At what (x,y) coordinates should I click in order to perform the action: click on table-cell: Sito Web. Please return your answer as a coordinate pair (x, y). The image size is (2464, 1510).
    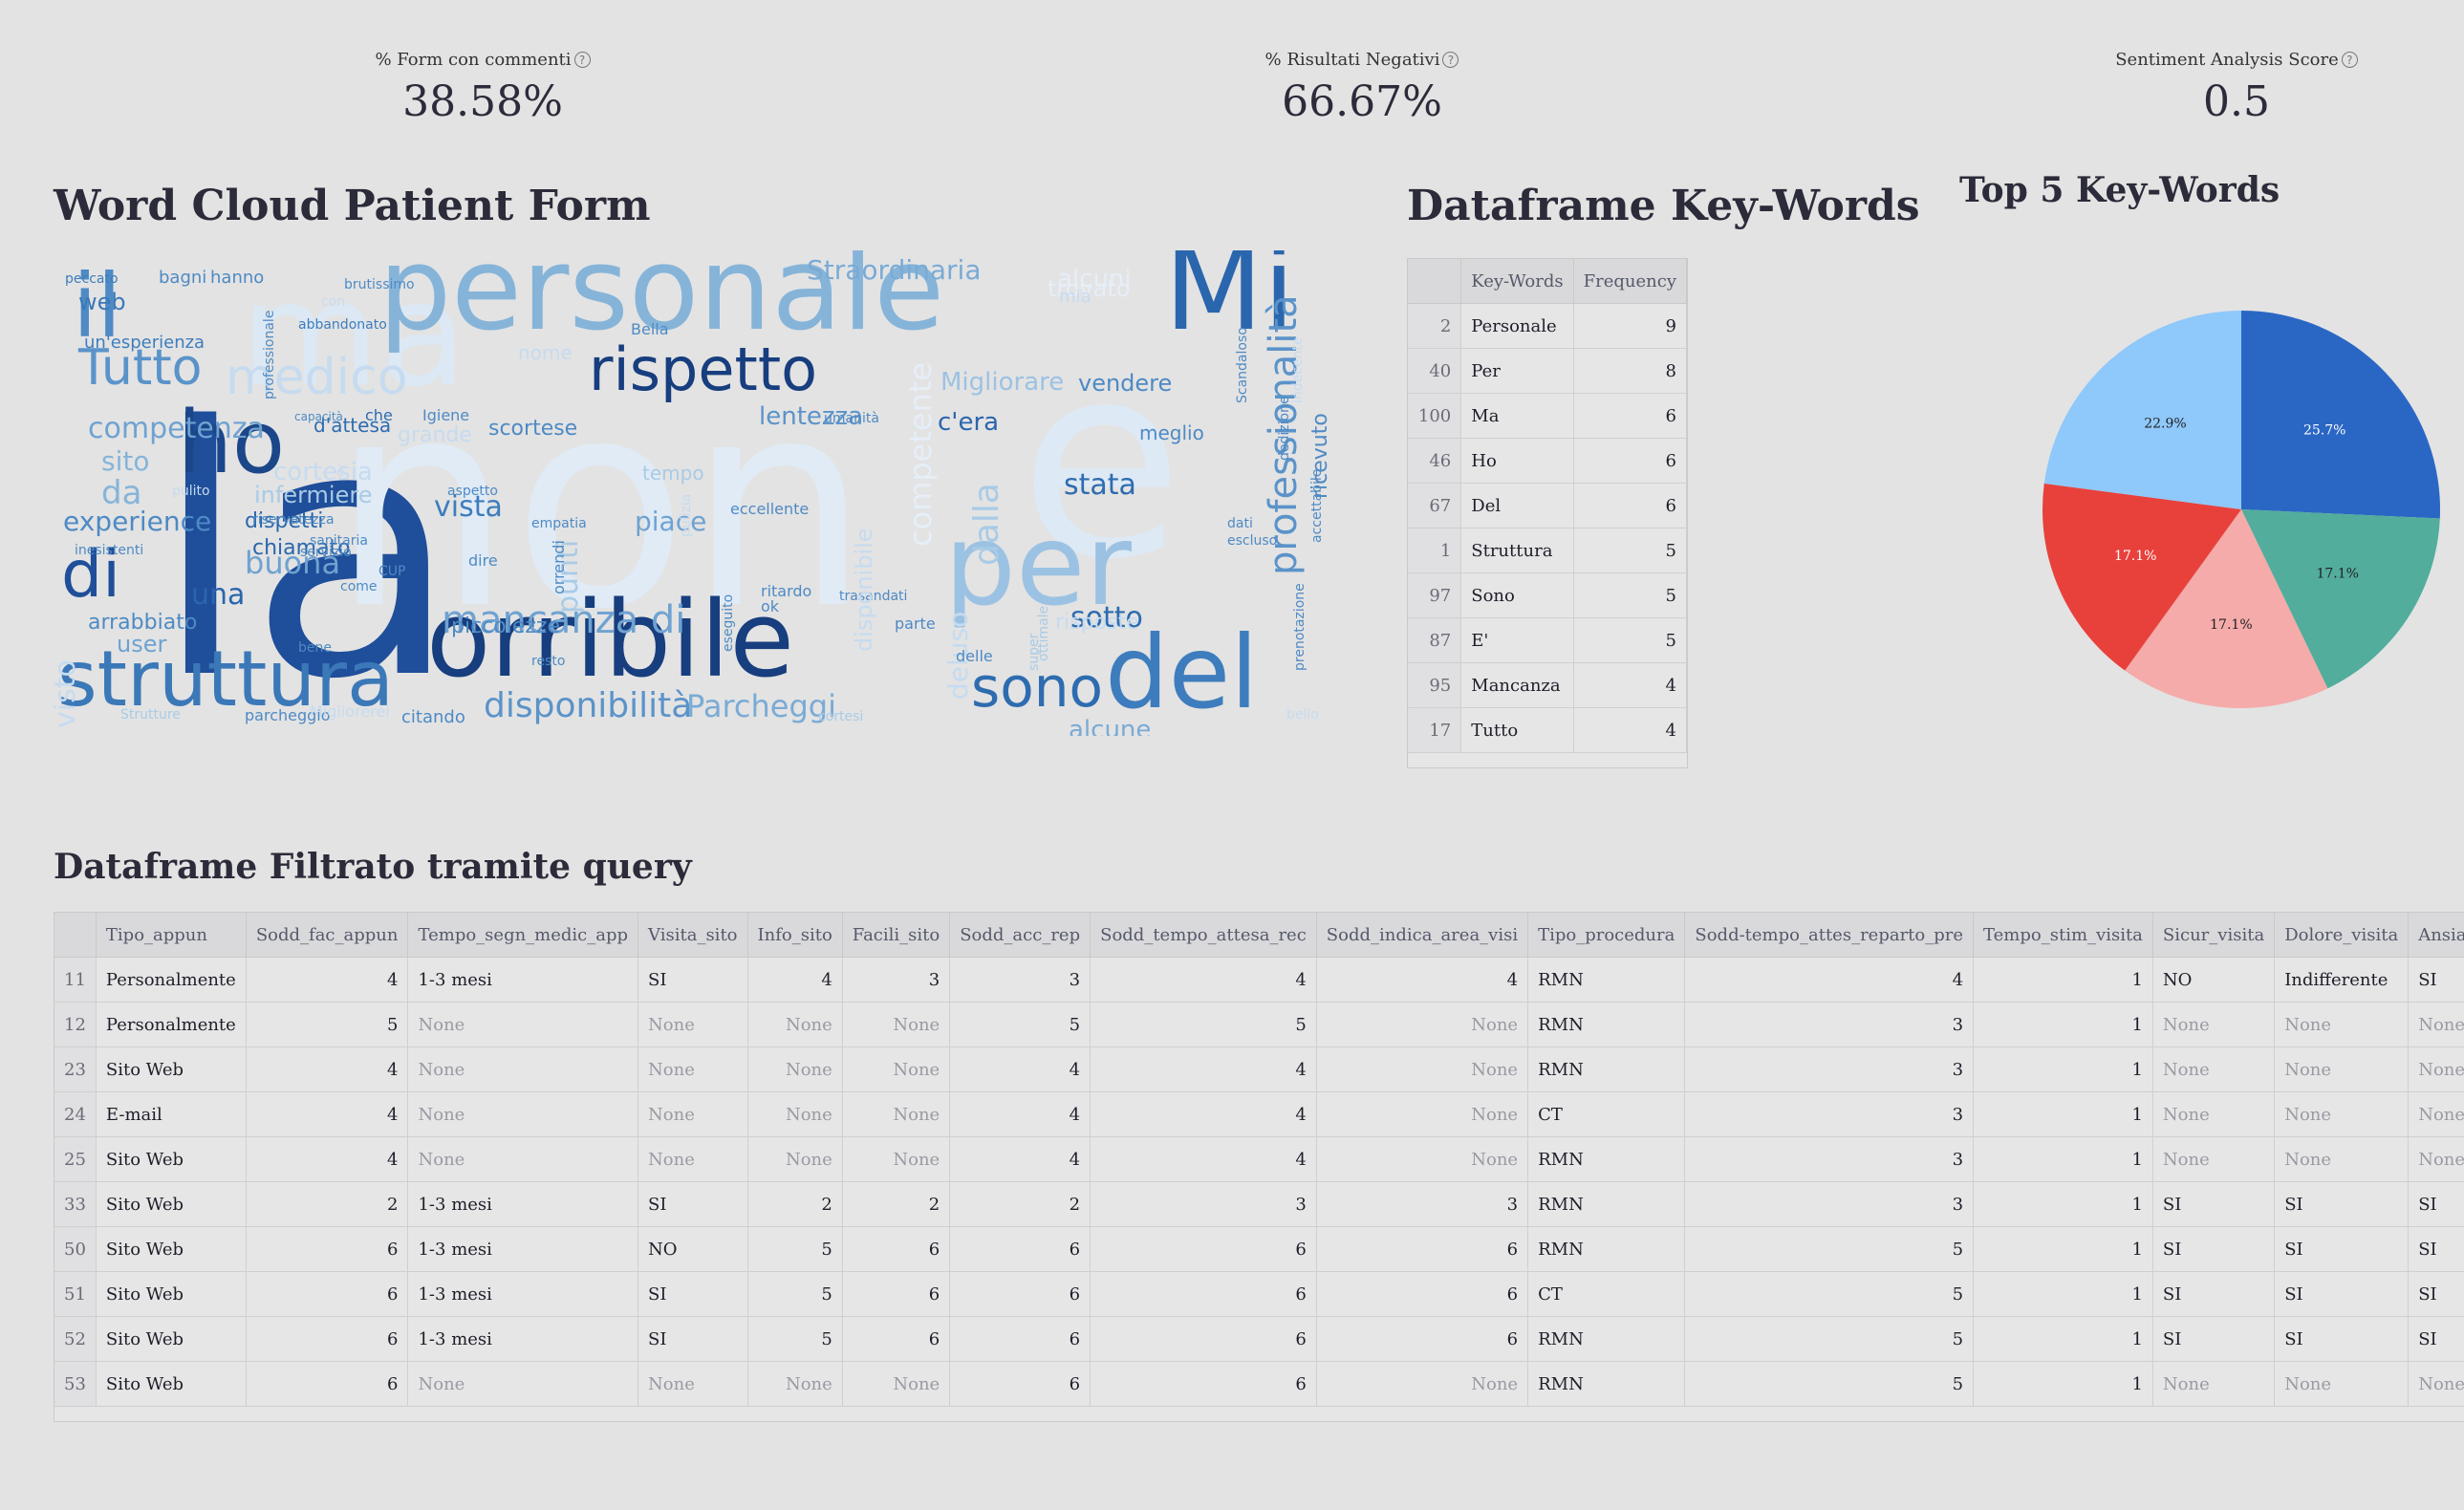
    Looking at the image, I should click on (171, 1069).